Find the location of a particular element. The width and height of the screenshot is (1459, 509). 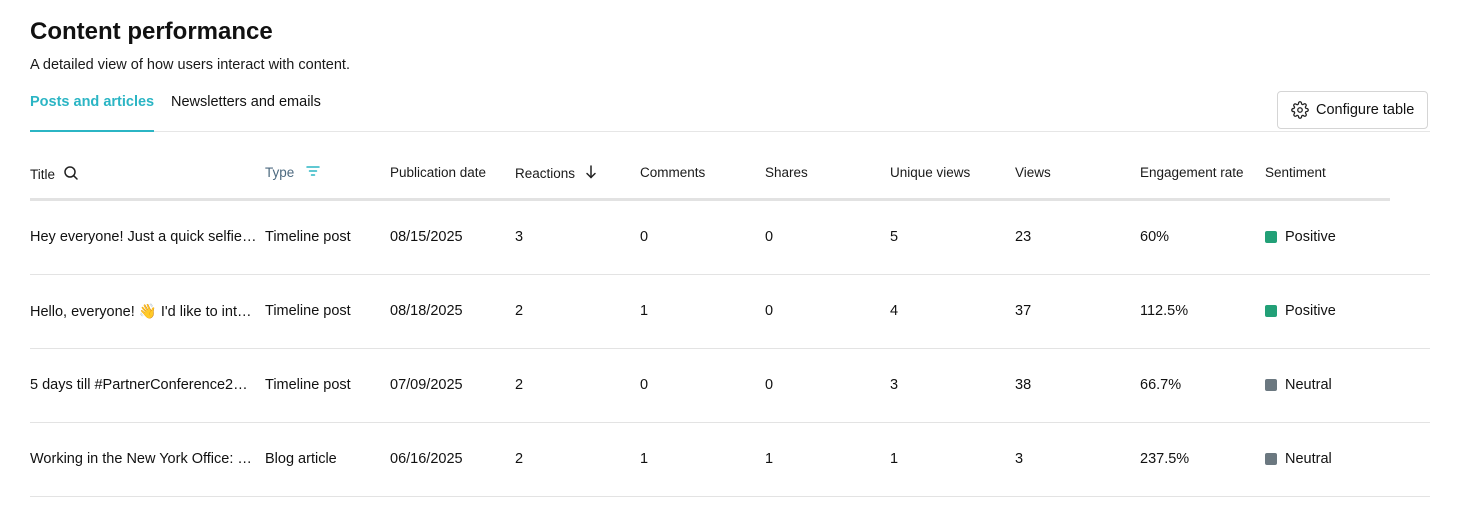

configure-table-label: Configure table is located at coordinates (1365, 110).